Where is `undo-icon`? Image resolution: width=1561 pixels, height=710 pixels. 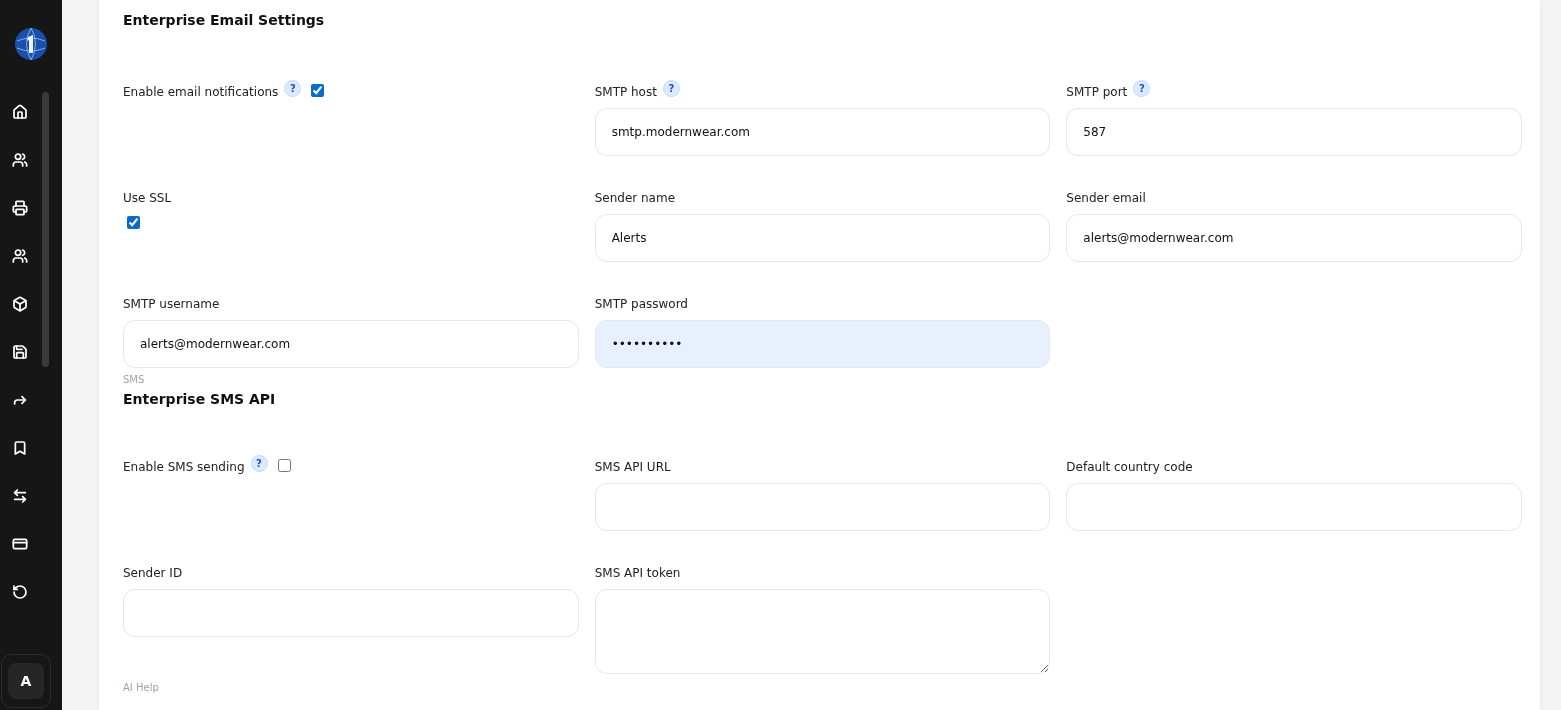 undo-icon is located at coordinates (21, 593).